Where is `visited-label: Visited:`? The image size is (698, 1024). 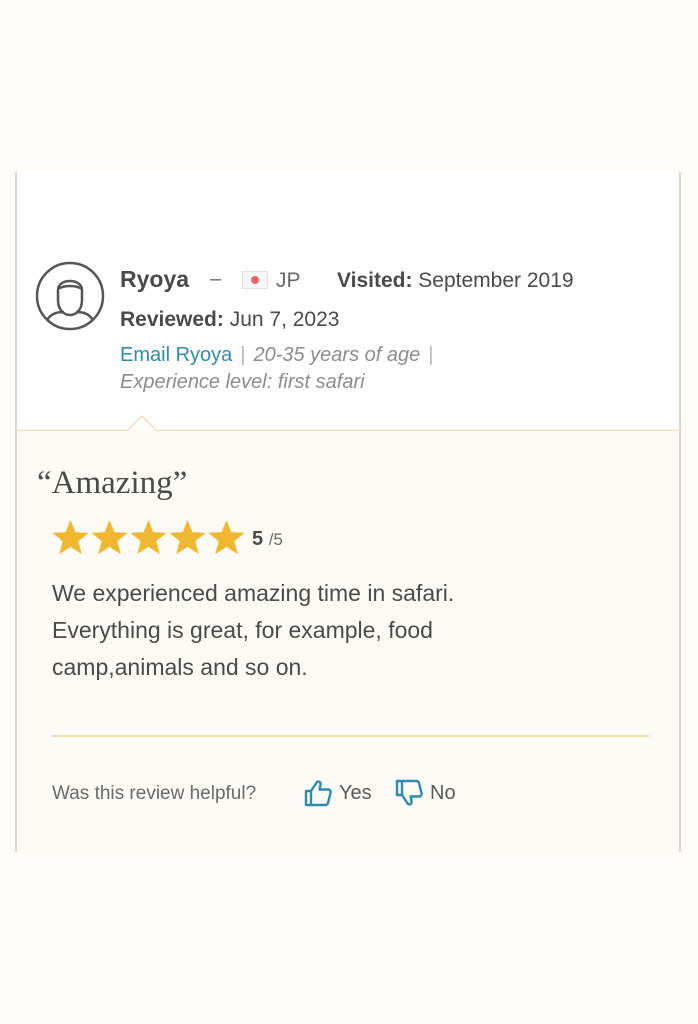
visited-label: Visited: is located at coordinates (375, 280).